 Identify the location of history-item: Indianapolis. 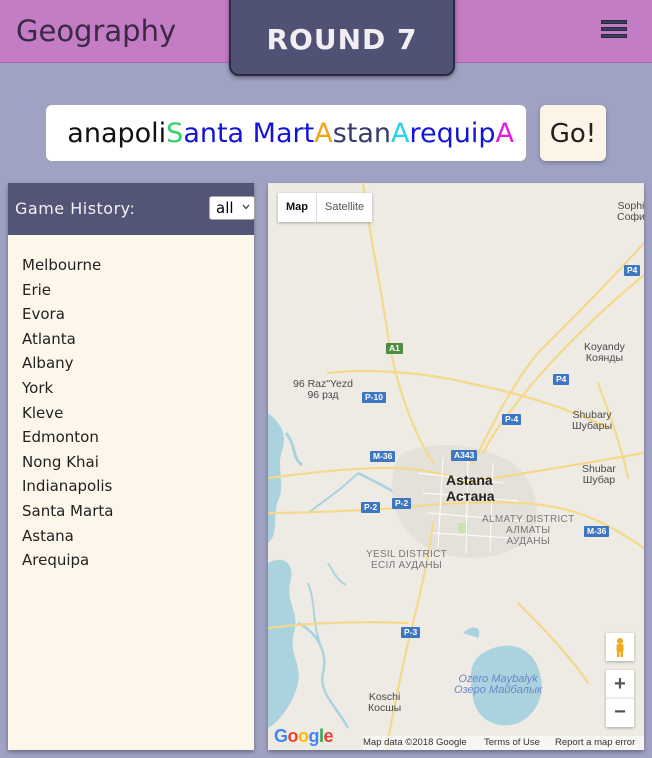
(67, 486).